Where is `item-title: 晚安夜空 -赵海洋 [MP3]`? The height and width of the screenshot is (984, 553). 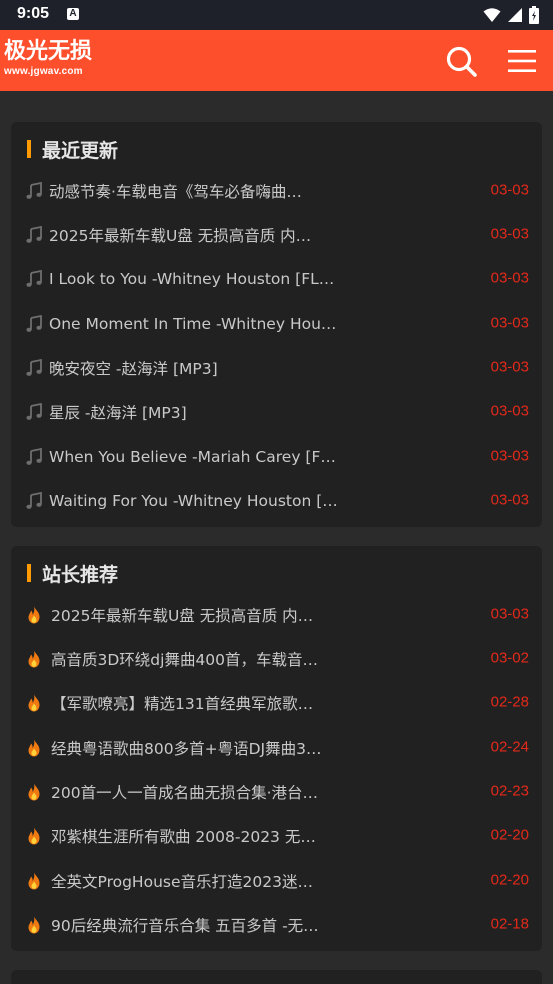
item-title: 晚安夜空 -赵海洋 [MP3] is located at coordinates (133, 369).